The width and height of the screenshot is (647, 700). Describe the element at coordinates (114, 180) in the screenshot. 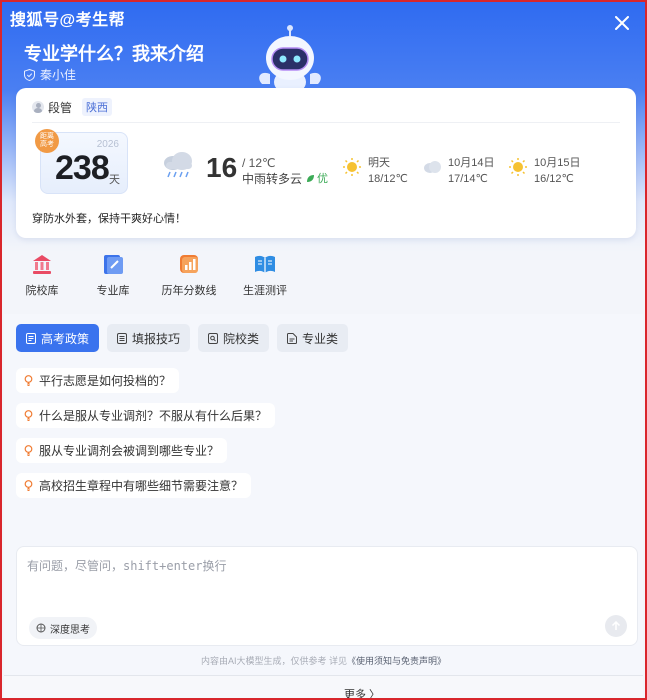

I see `countdown-unit: 天` at that location.